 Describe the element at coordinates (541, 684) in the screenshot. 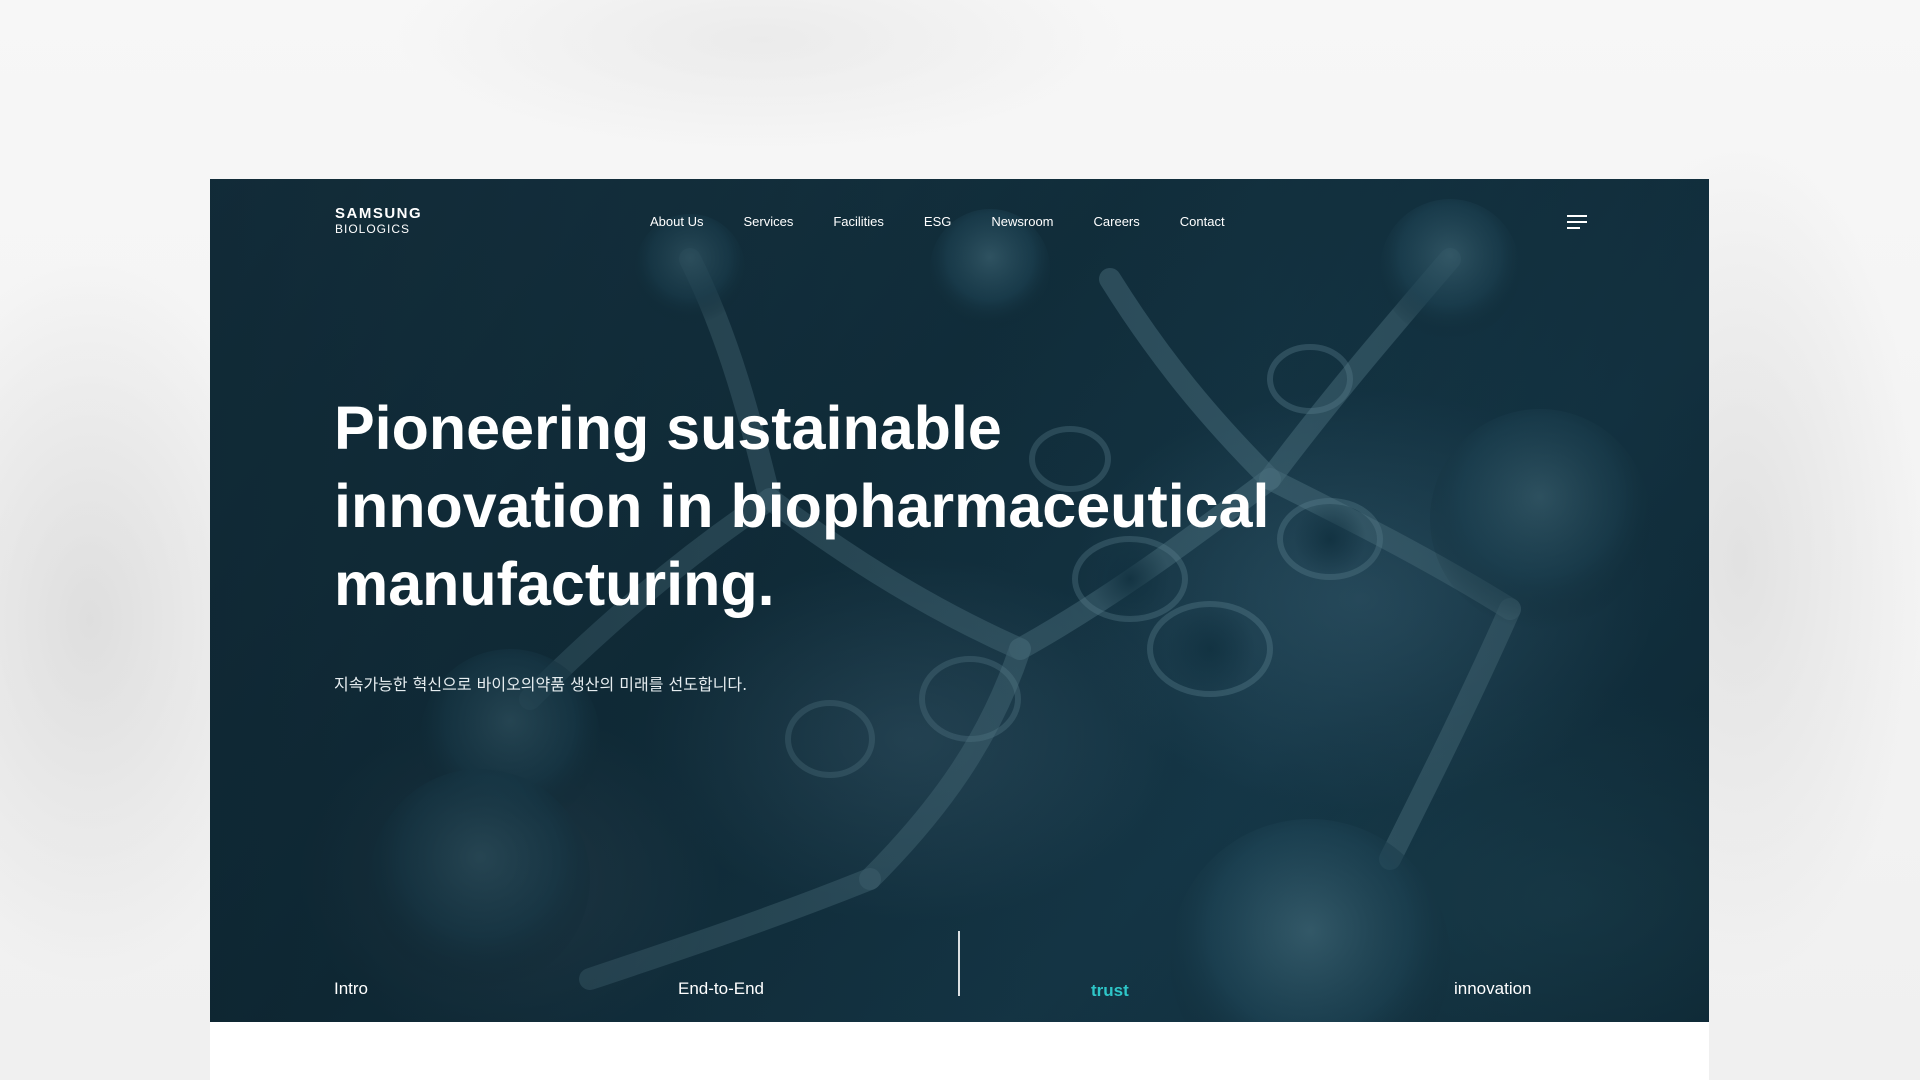

I see `hero-subtext: 지속가능한 혁신으로 바이오의약품 생산의 미래를 선도합니다.` at that location.